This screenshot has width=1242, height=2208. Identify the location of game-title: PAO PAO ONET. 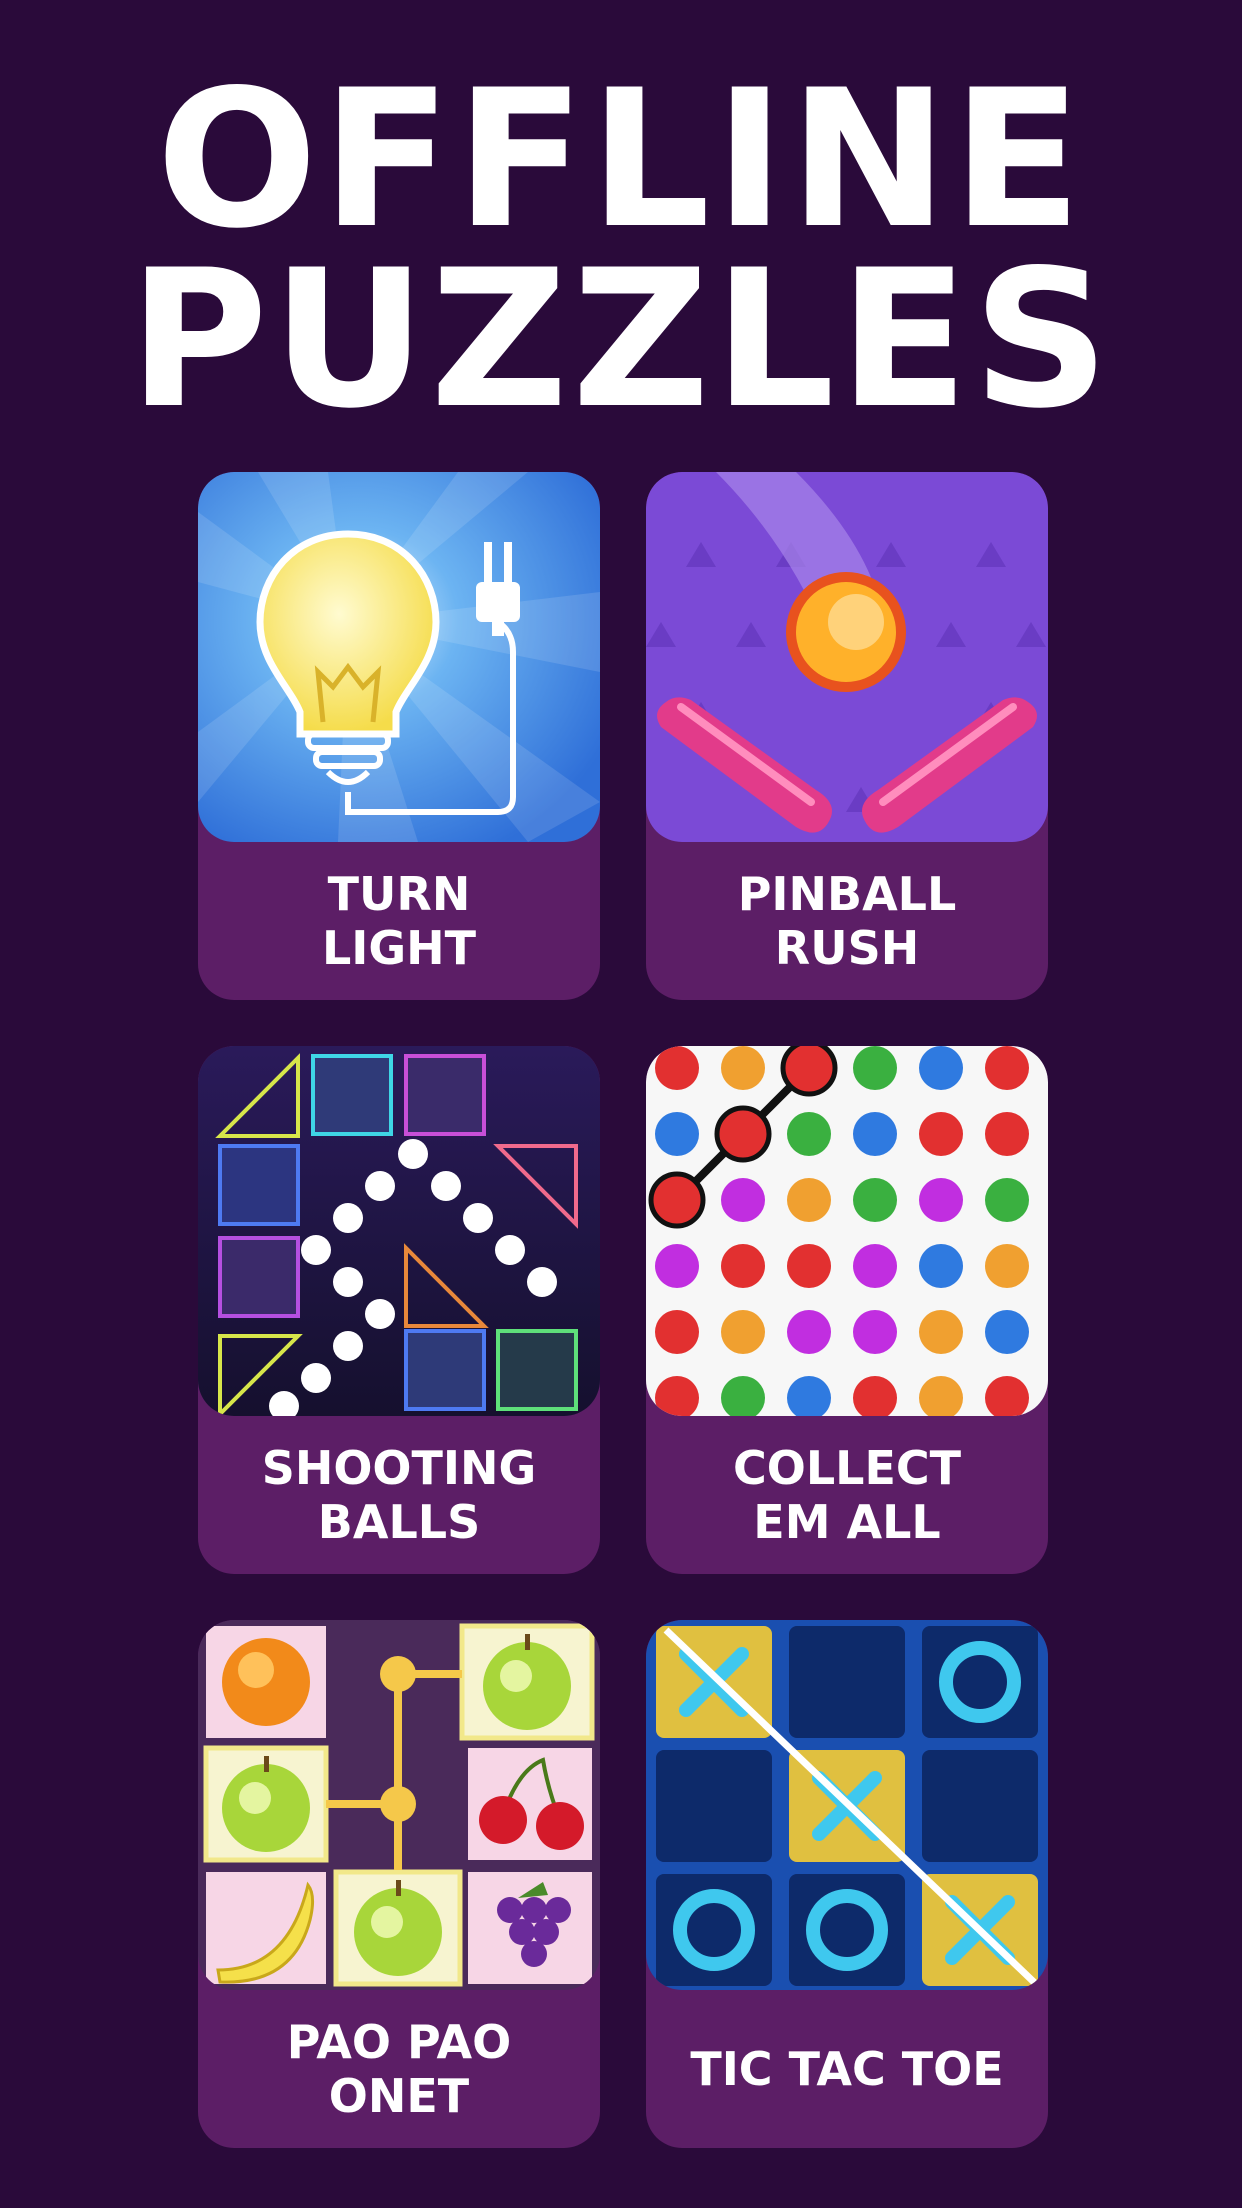
(399, 2069).